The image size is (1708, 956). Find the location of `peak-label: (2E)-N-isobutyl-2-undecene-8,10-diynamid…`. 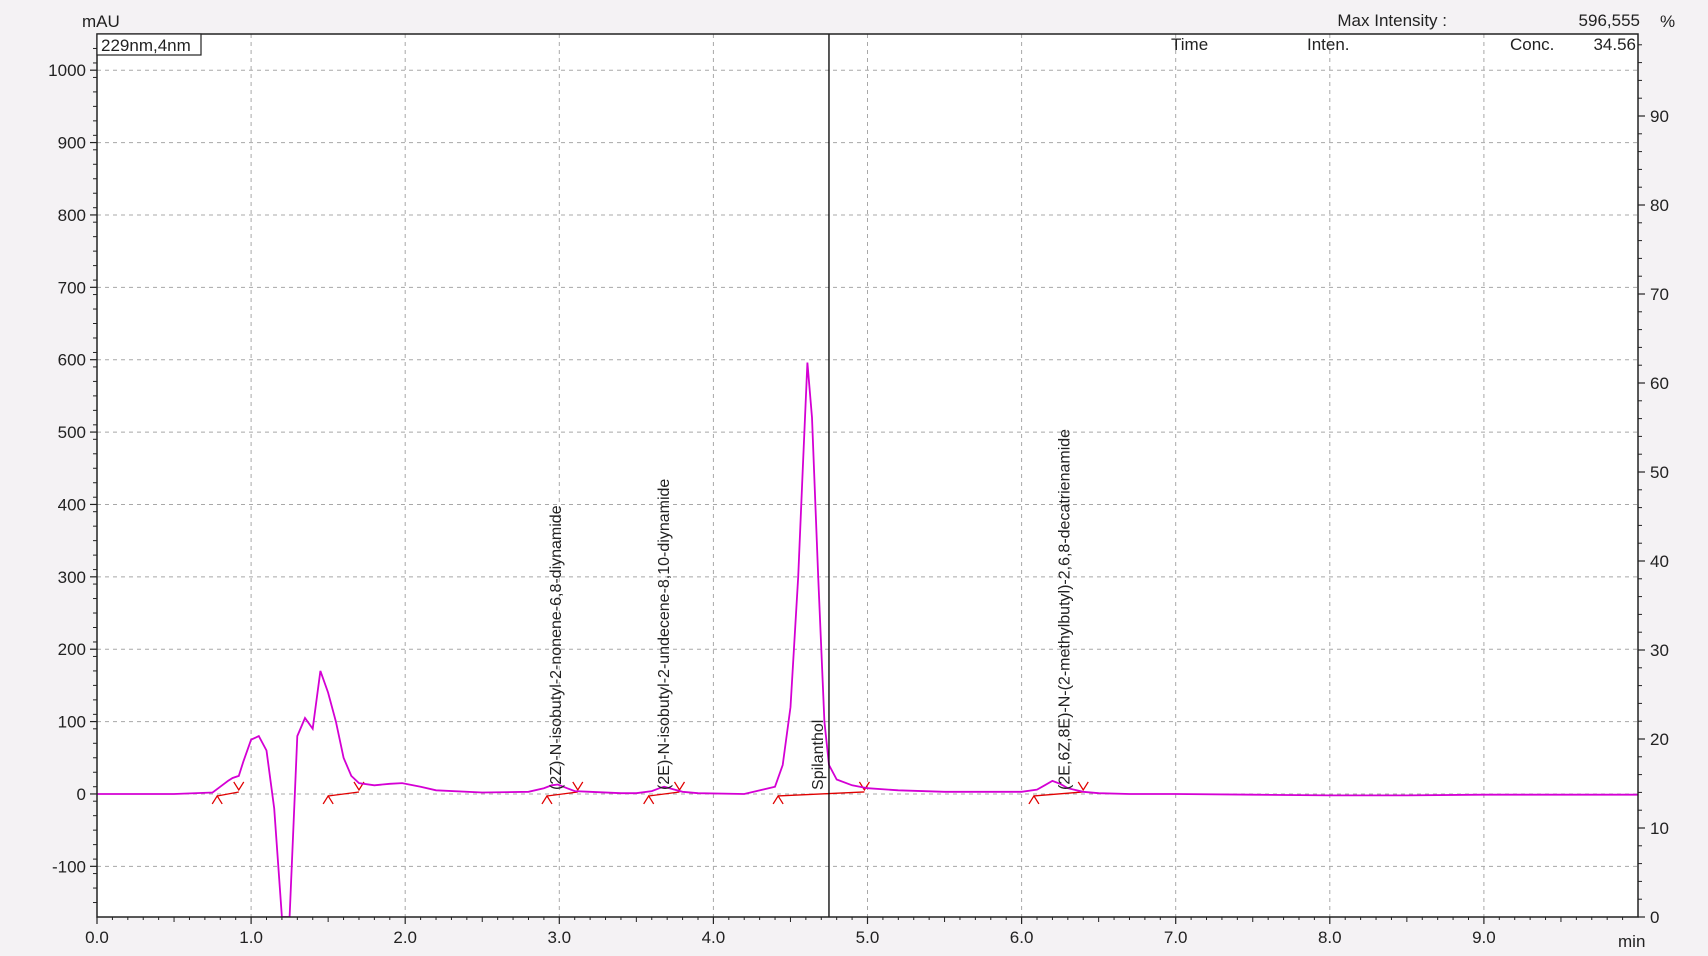

peak-label: (2E)-N-isobutyl-2-undecene-8,10-diynamid… is located at coordinates (664, 634).